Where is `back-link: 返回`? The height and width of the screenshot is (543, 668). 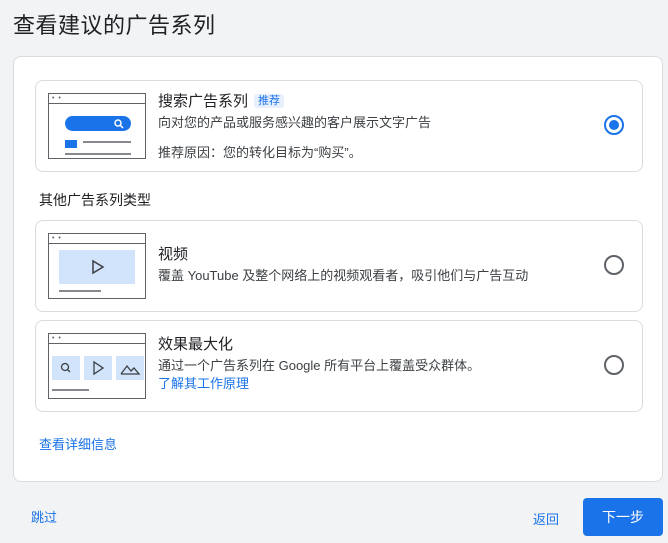
back-link: 返回 is located at coordinates (546, 518).